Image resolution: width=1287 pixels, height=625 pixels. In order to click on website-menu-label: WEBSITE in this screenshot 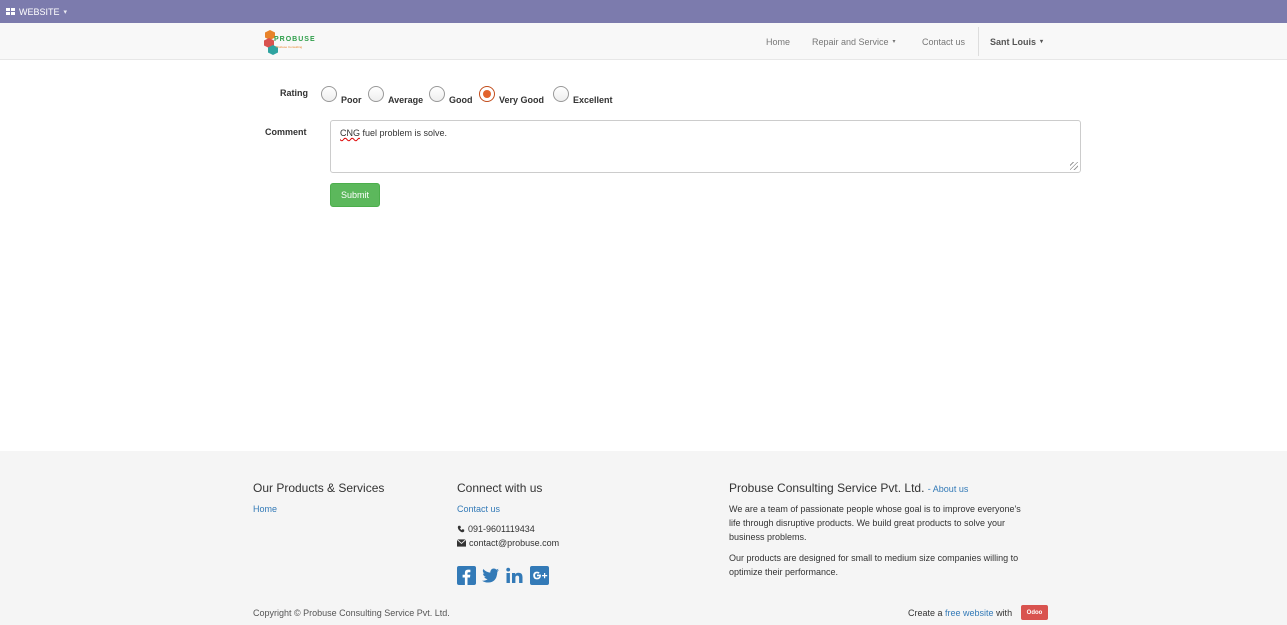, I will do `click(39, 11)`.